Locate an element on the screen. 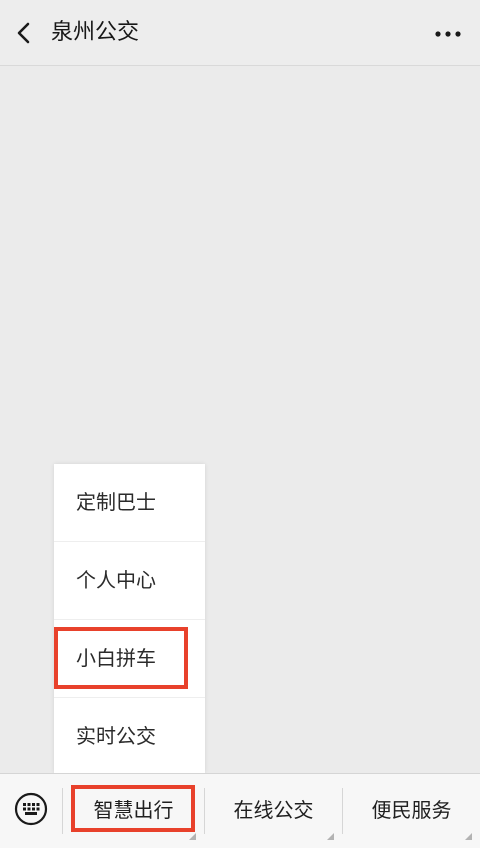  submenu-item-custom-bus: 定制巴士 is located at coordinates (129, 502).